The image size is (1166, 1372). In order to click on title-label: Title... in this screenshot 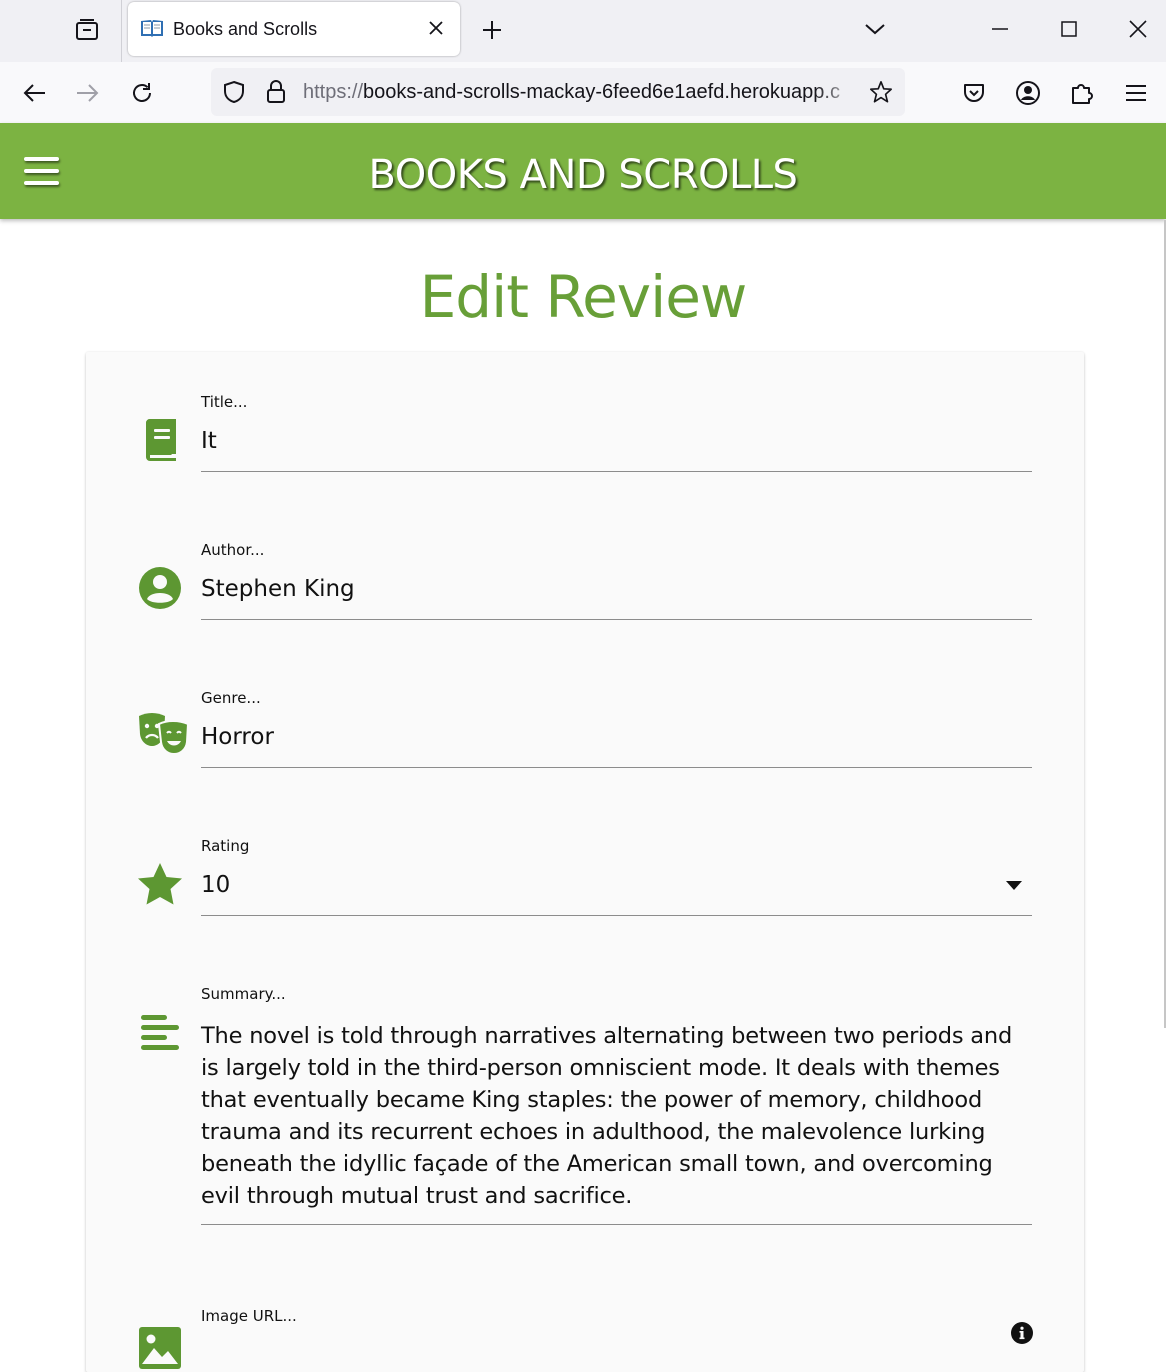, I will do `click(224, 402)`.